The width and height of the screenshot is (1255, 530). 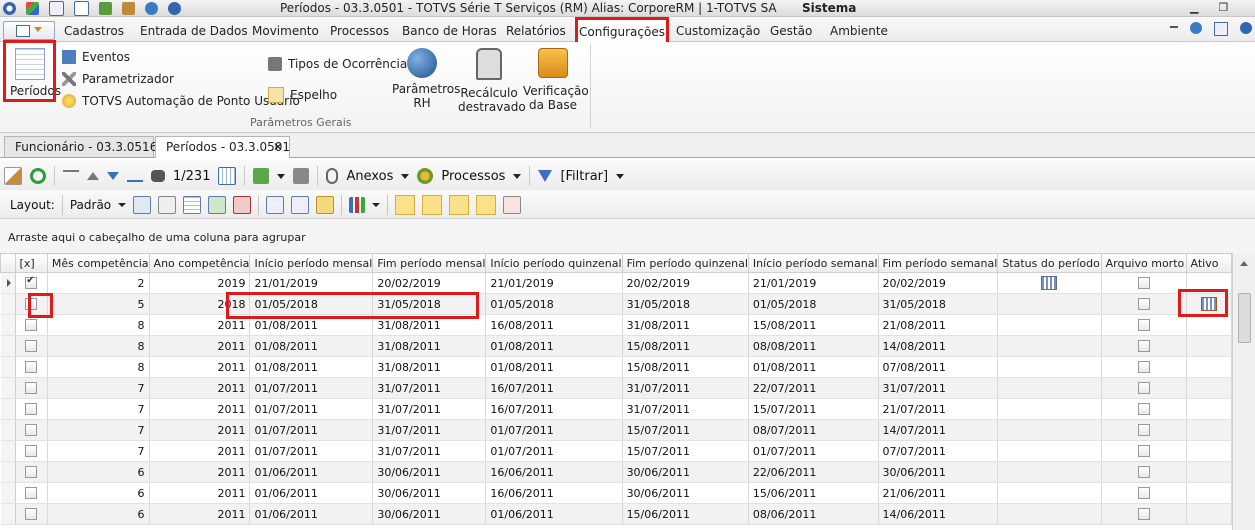 What do you see at coordinates (222, 147) in the screenshot?
I see `doc-tab-periodos: Períodos - 03.3.0501 ✕` at bounding box center [222, 147].